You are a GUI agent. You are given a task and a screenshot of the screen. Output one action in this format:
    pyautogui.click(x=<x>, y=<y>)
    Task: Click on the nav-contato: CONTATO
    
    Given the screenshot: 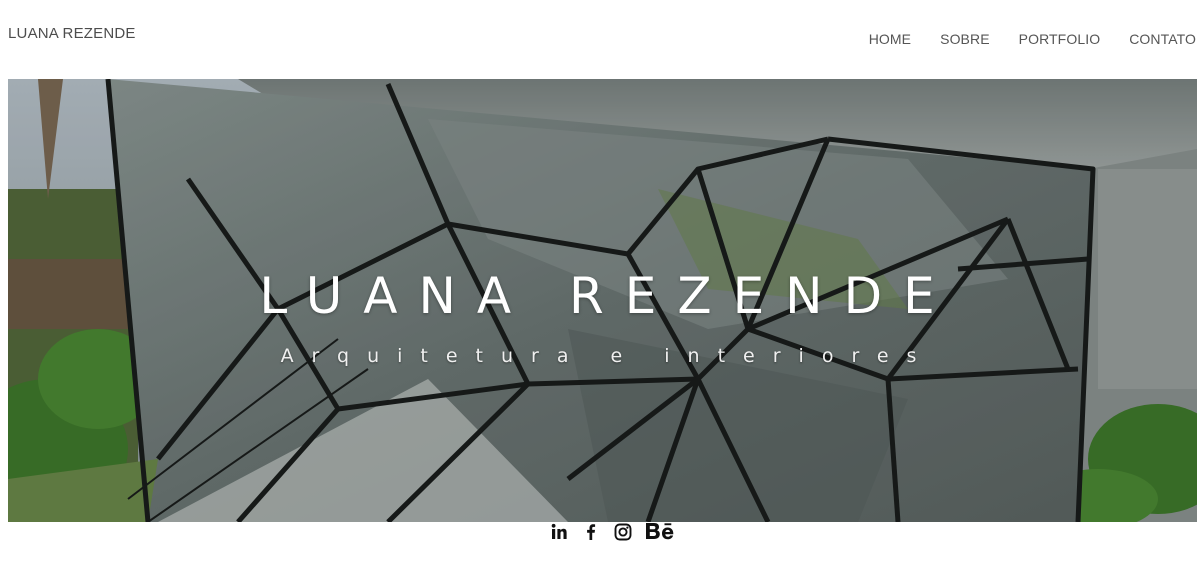 What is the action you would take?
    pyautogui.click(x=1162, y=39)
    